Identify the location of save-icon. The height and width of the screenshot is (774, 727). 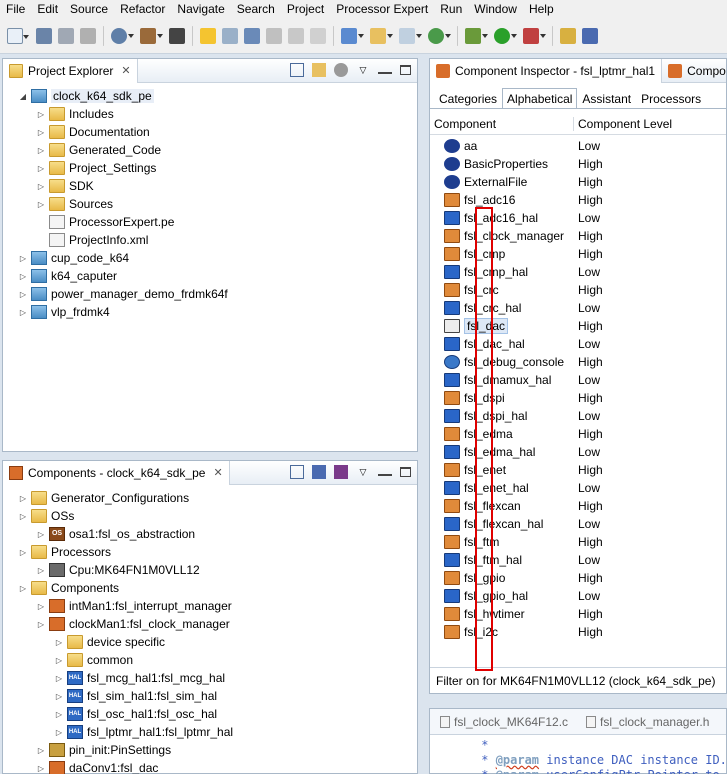
(44, 35).